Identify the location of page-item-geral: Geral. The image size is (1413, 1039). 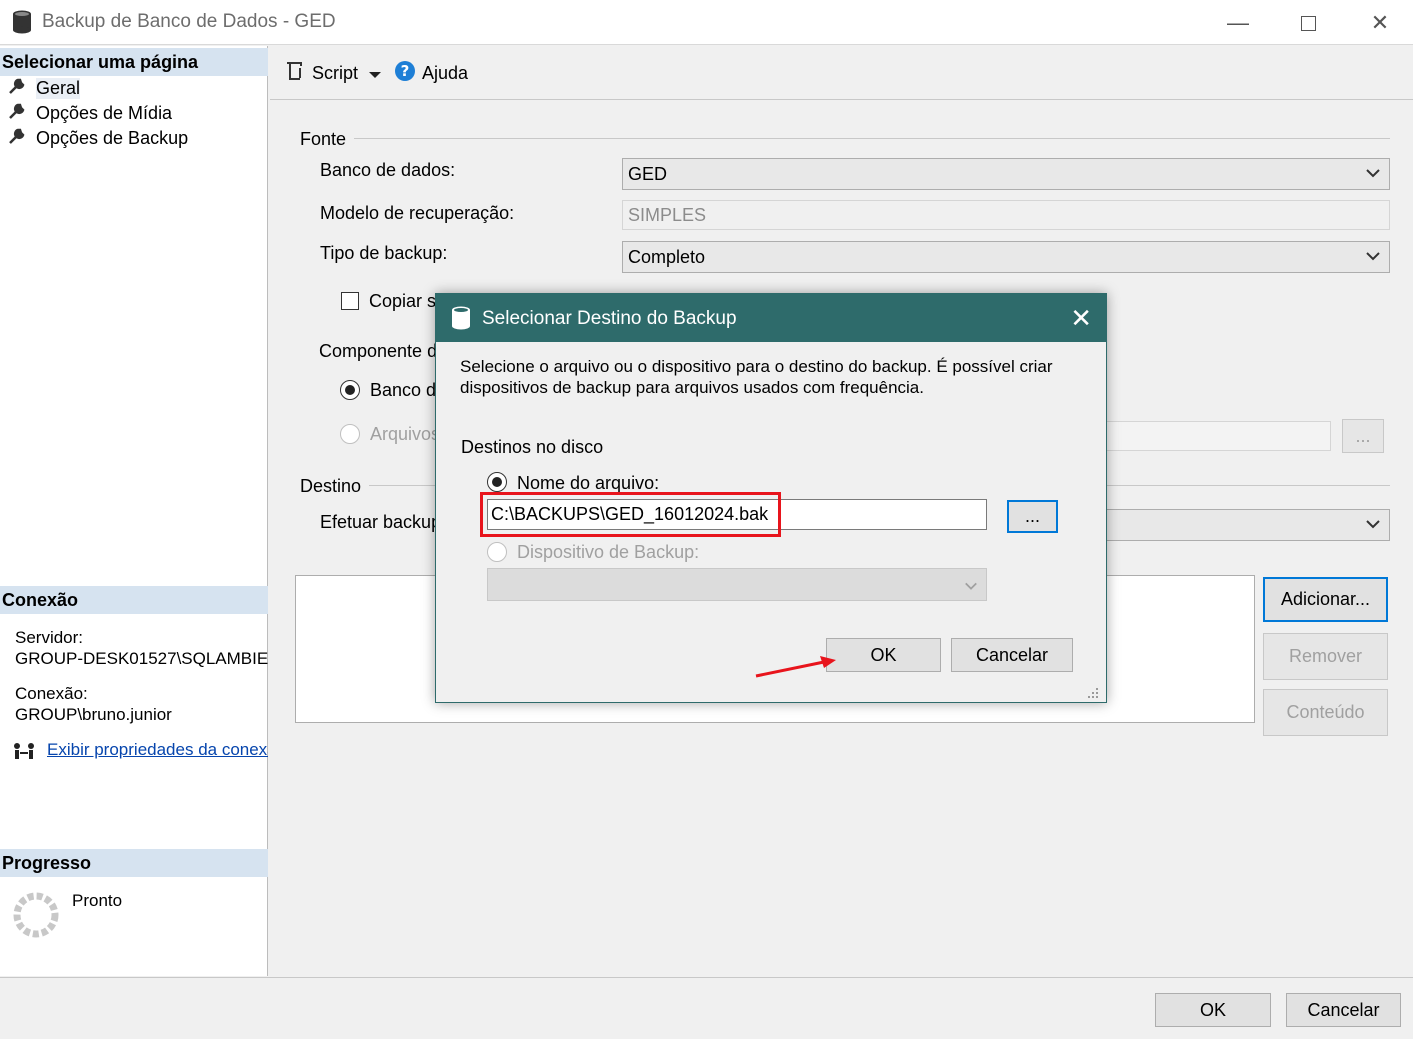
(44, 88).